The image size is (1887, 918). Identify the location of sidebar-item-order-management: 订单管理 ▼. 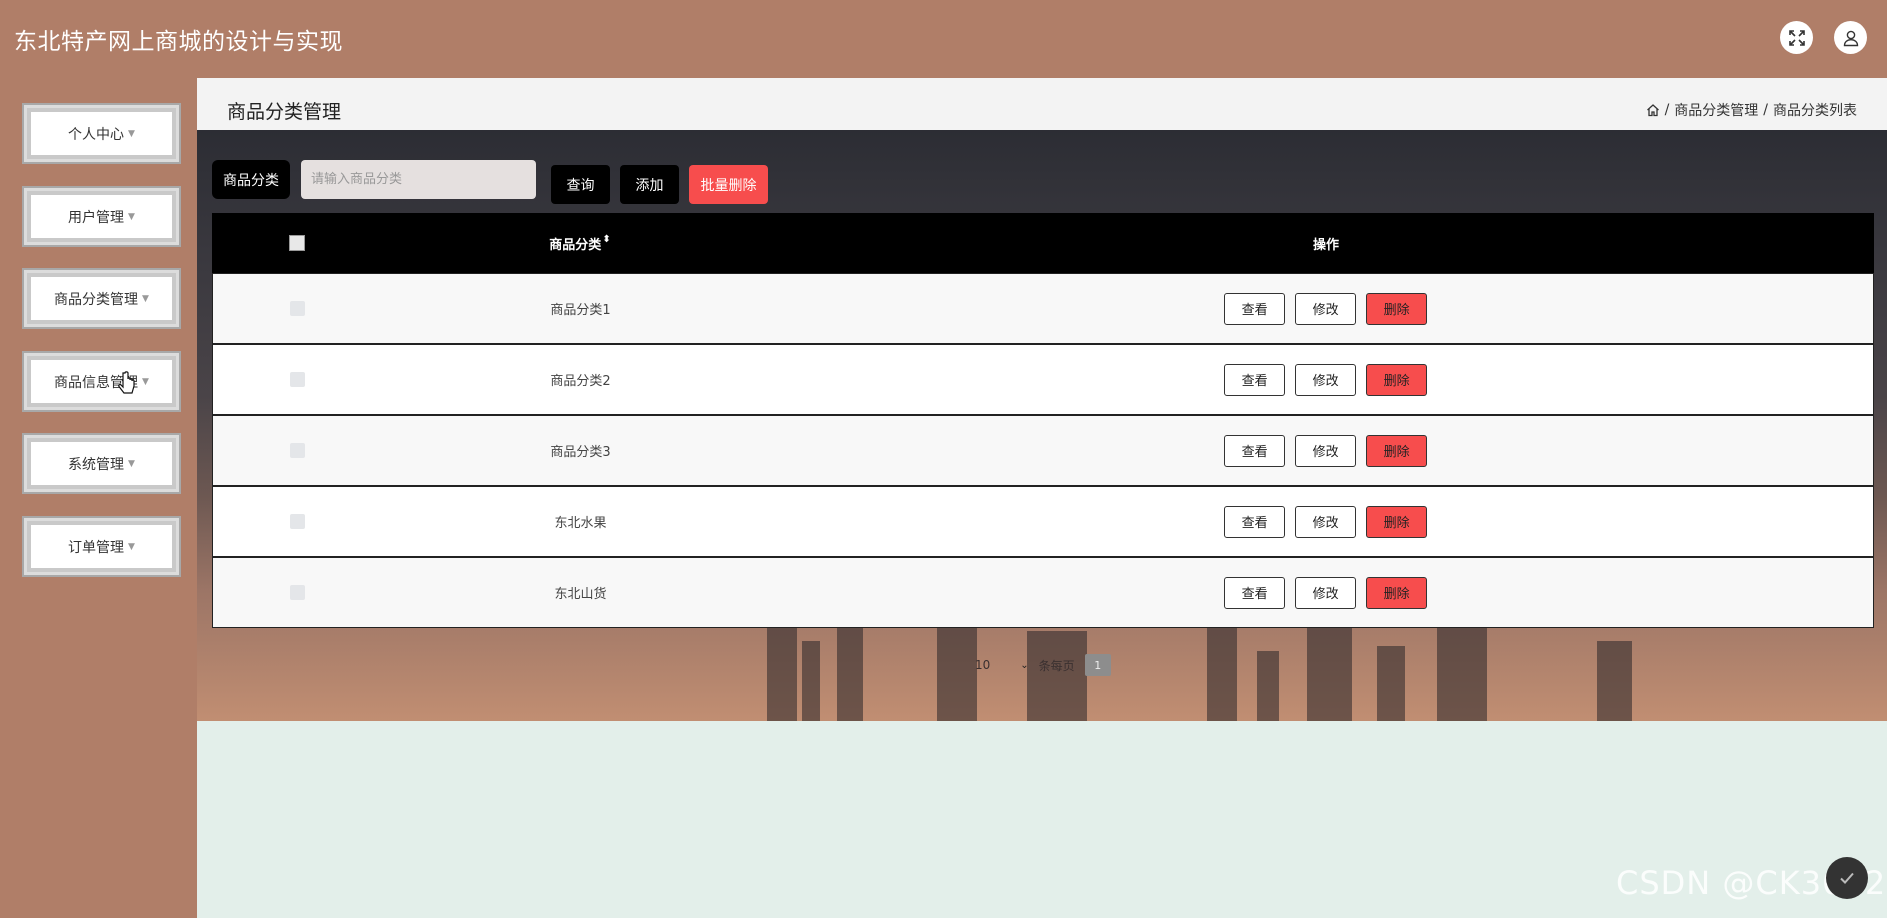
(101, 546).